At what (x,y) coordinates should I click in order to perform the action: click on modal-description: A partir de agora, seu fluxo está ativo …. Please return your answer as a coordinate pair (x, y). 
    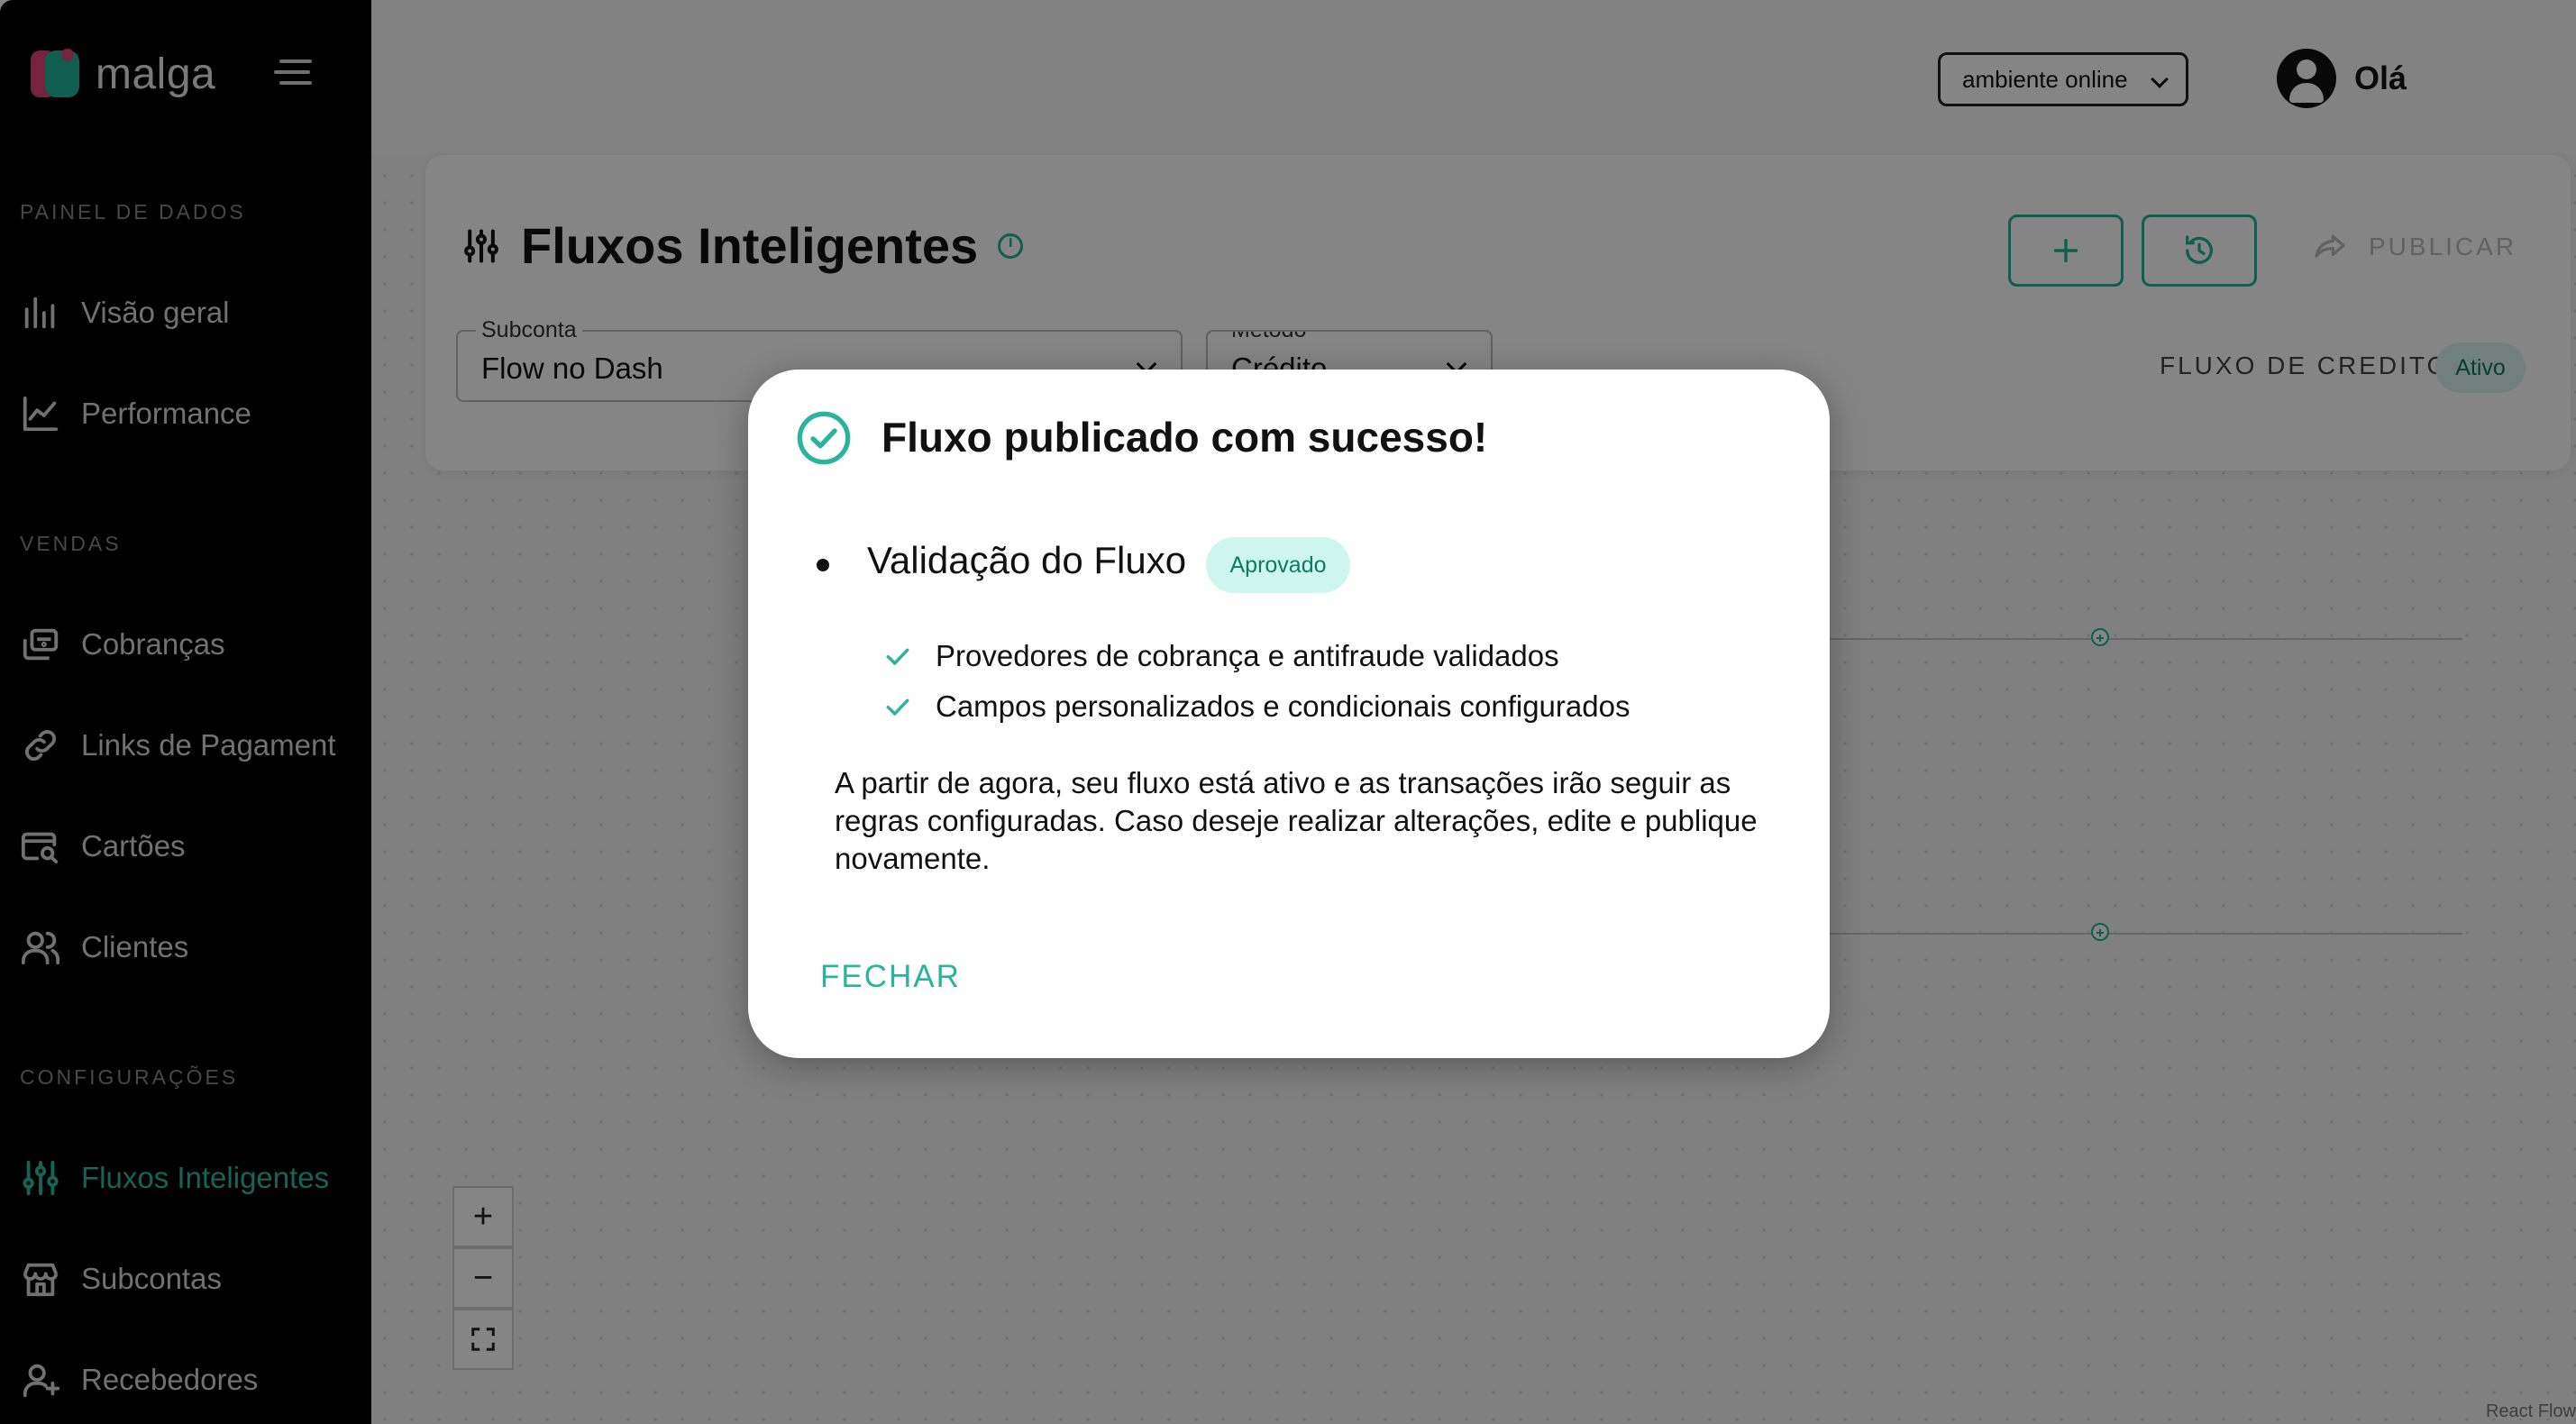
    Looking at the image, I should click on (1296, 820).